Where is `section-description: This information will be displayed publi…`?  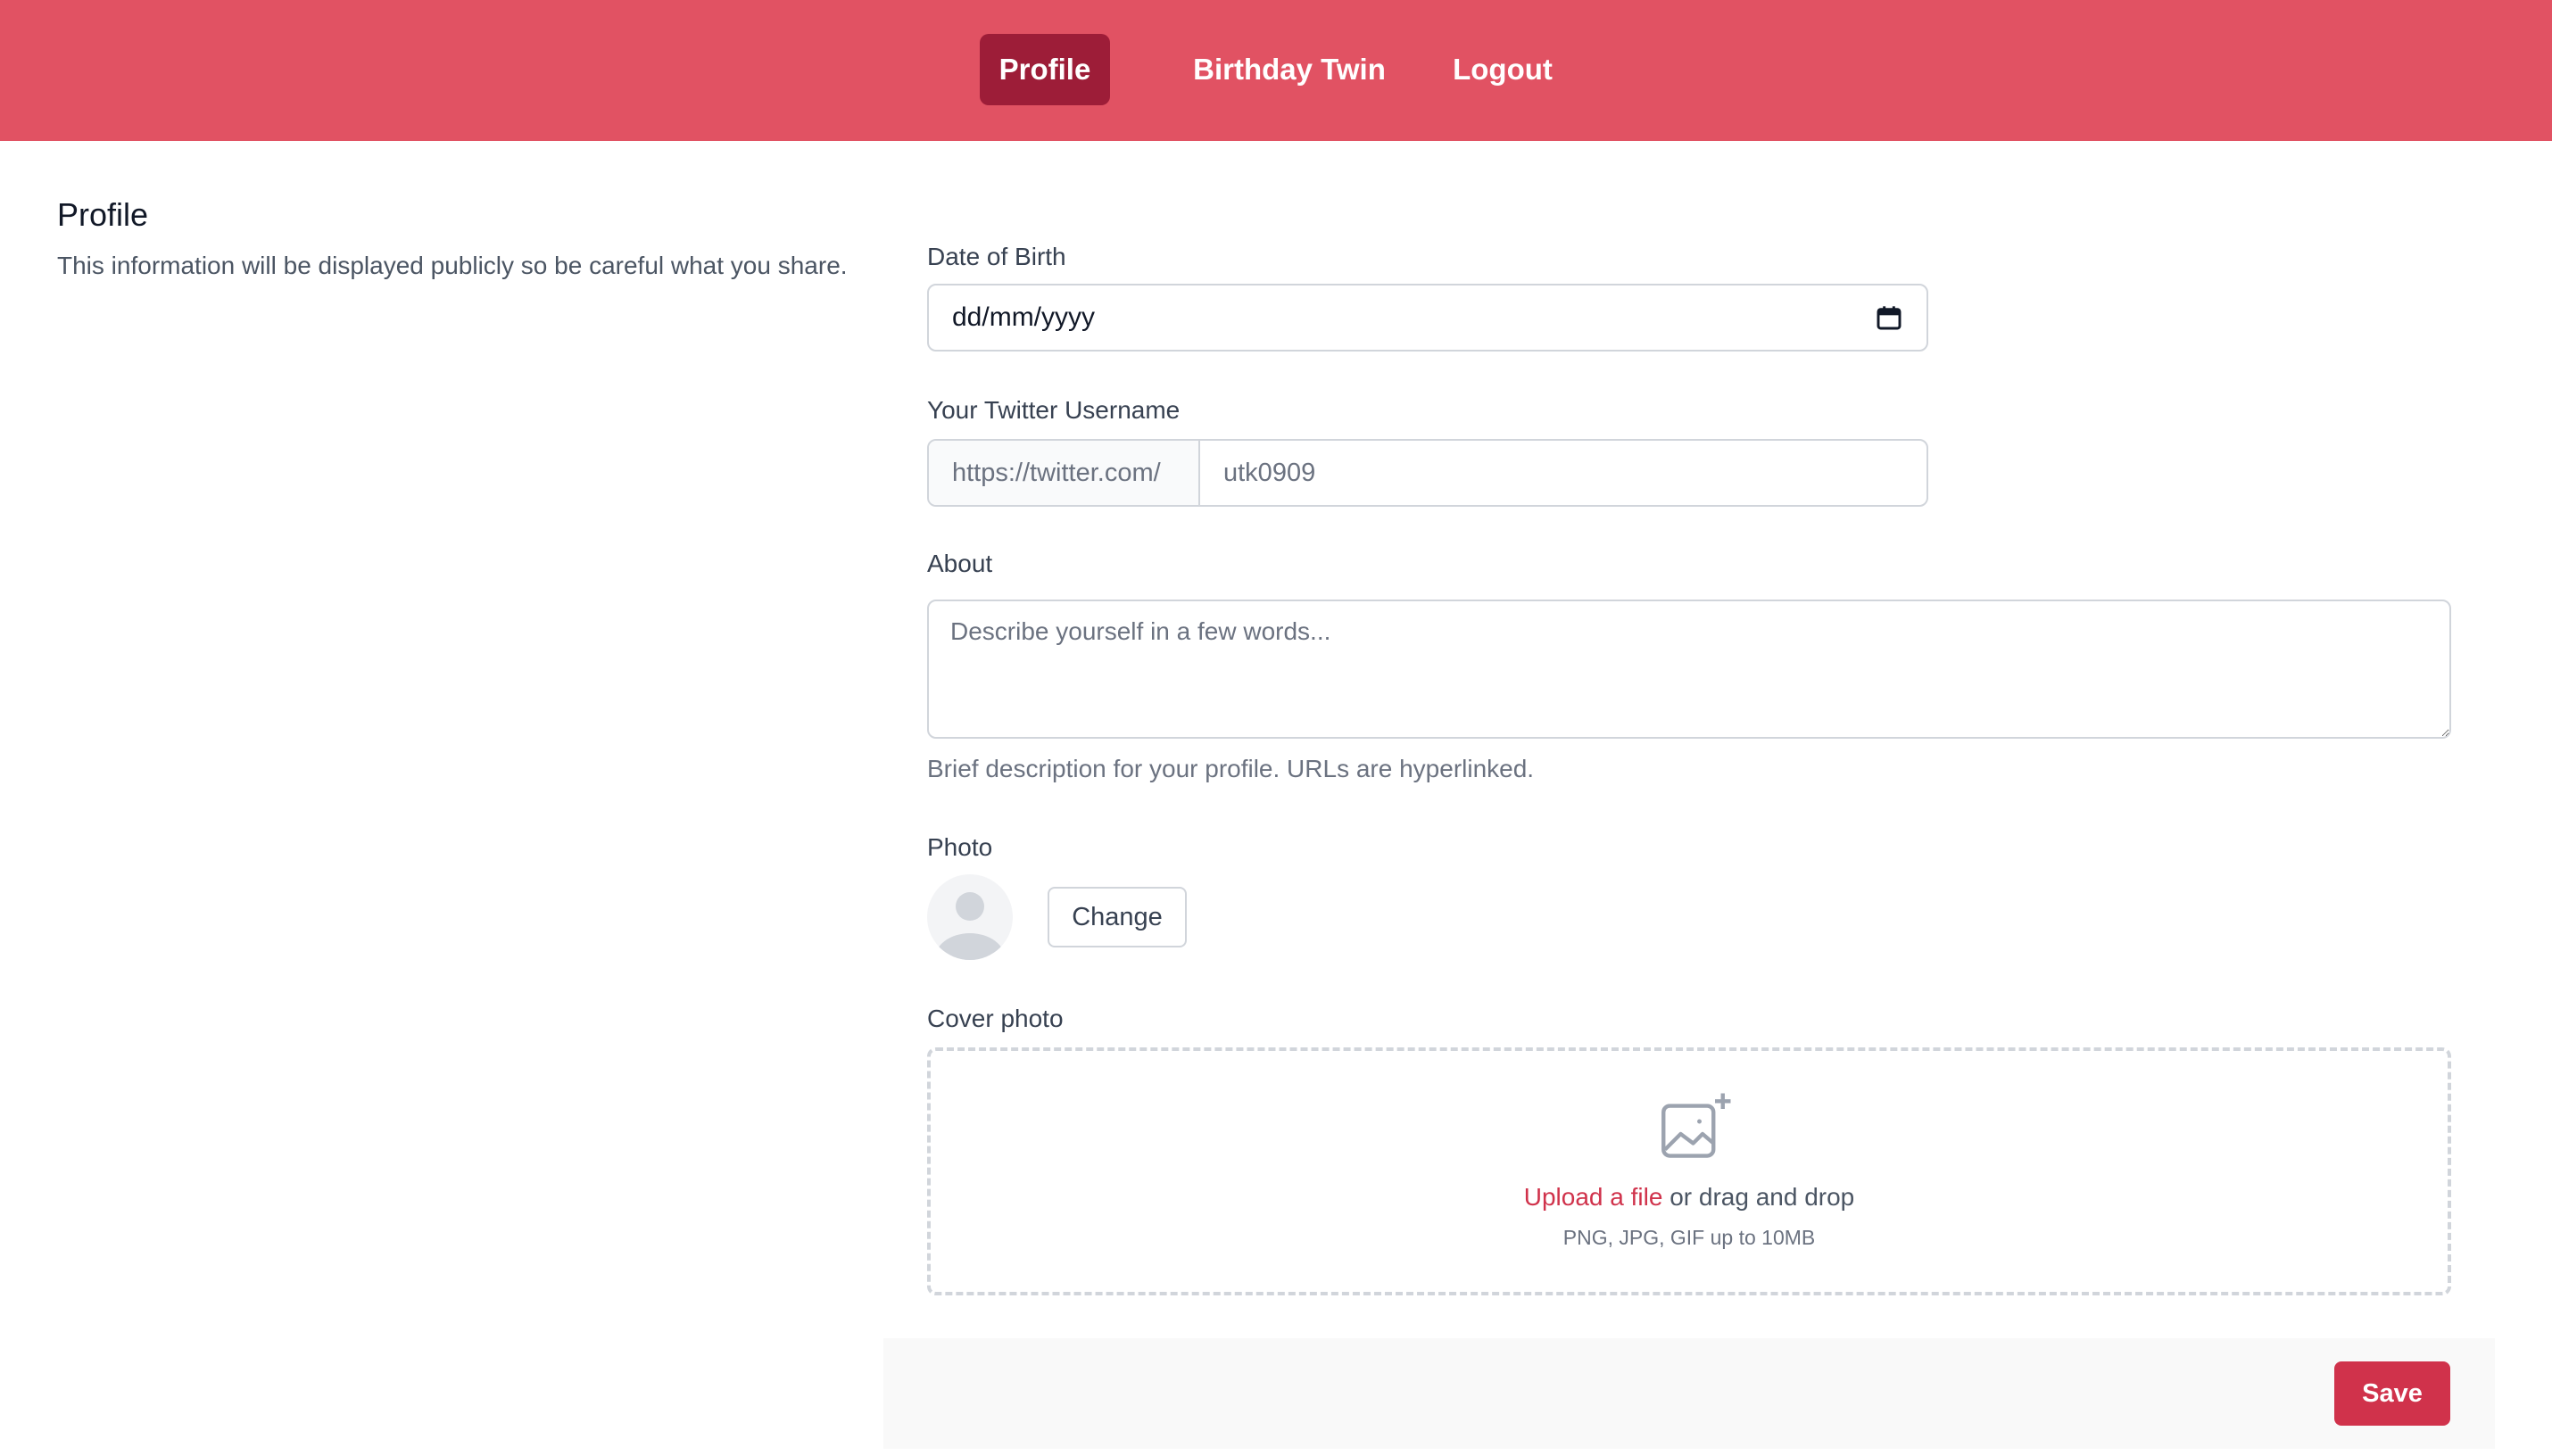 section-description: This information will be displayed publi… is located at coordinates (452, 265).